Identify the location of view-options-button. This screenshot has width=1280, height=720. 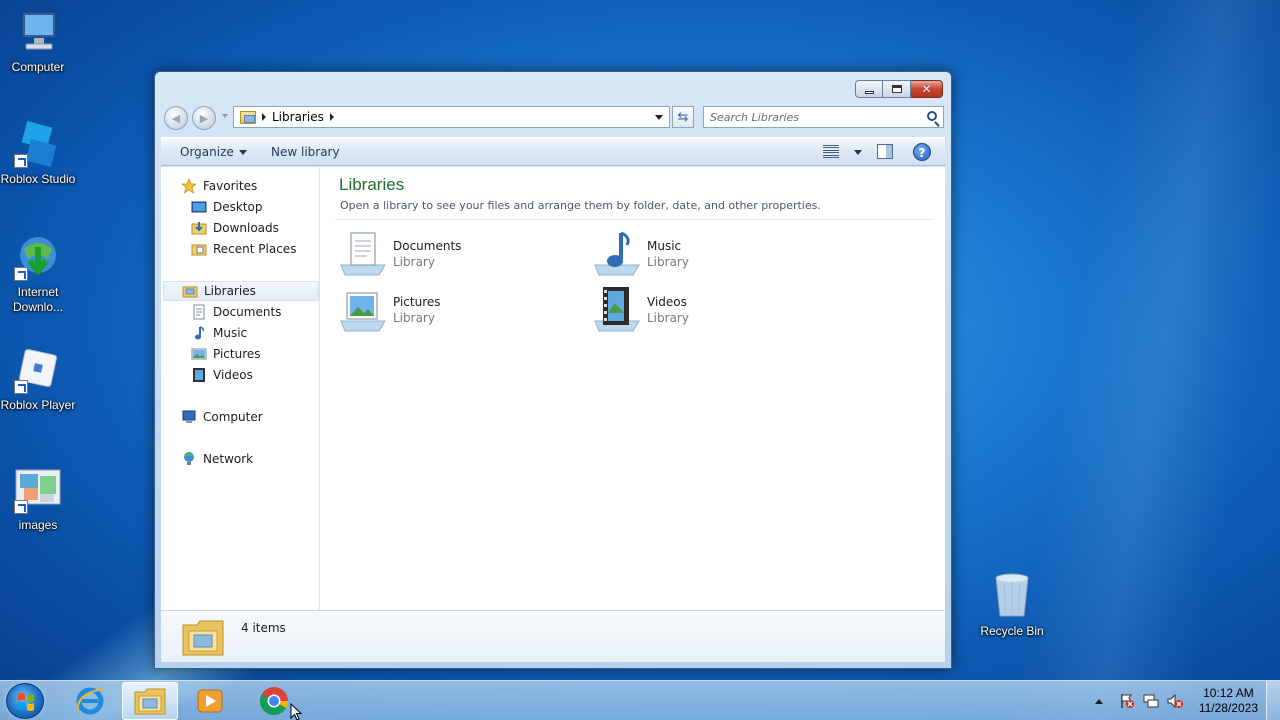
(855, 152).